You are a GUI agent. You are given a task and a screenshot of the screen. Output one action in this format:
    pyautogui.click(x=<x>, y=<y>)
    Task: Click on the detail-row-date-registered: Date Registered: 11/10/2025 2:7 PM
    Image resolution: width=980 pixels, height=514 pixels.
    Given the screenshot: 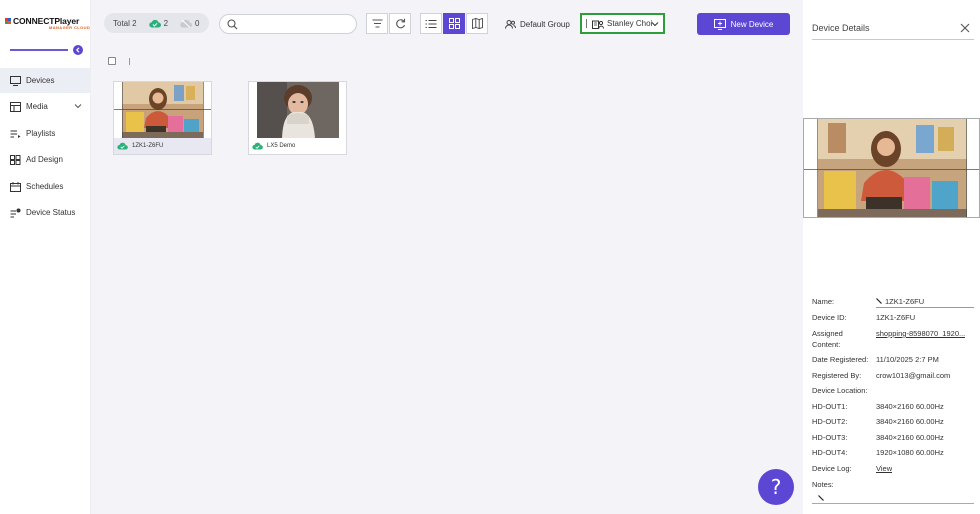 What is the action you would take?
    pyautogui.click(x=875, y=359)
    